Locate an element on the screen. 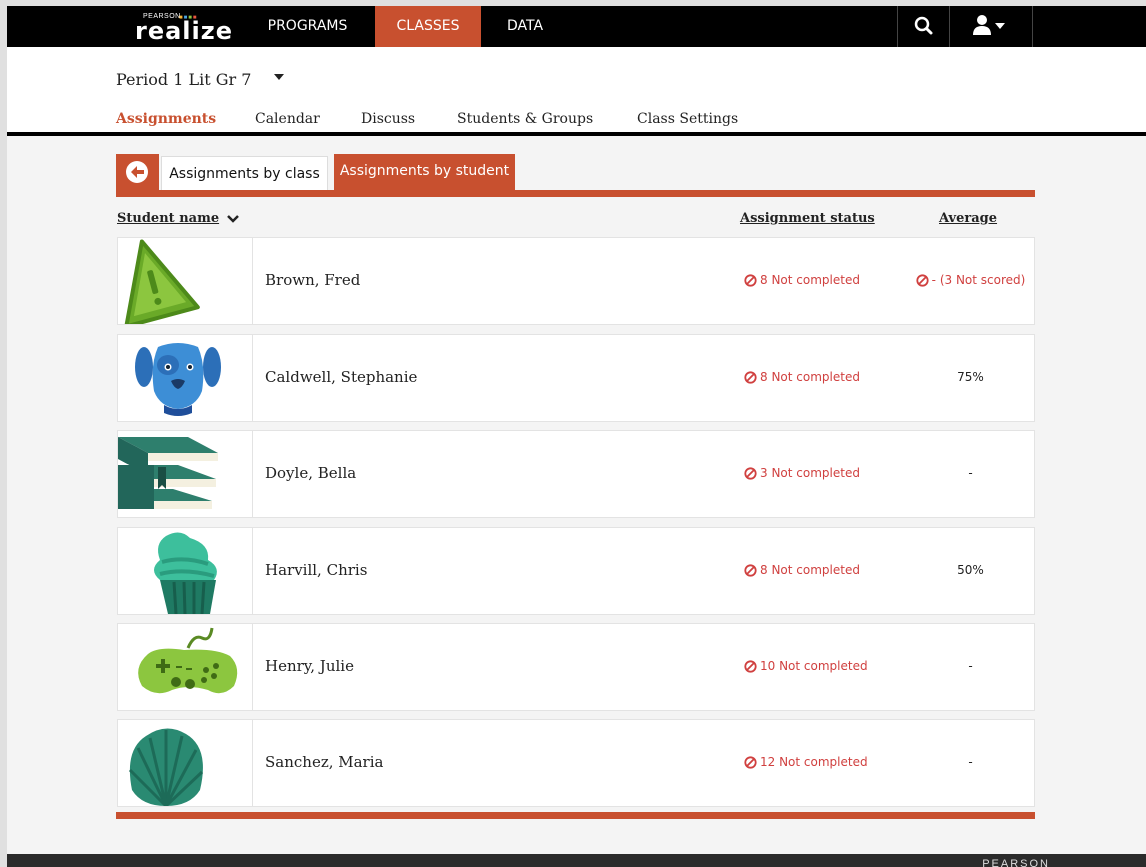  nav-programs: PROGRAMS is located at coordinates (307, 26).